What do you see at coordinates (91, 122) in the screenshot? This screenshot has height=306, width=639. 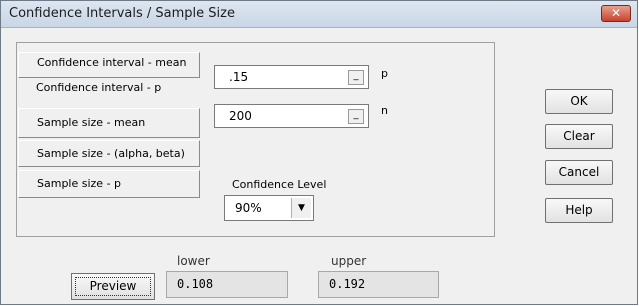 I see `mode-label: Sample size - mean` at bounding box center [91, 122].